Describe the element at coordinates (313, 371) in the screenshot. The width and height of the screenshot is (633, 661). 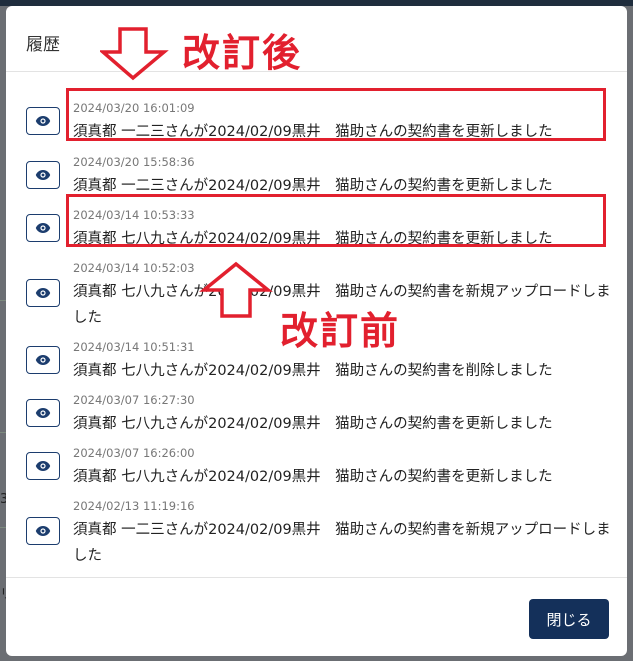
I see `history-message: 須真都 七八九さんが2024/02/09黒井 猫助さんの契約書を削除しました` at that location.